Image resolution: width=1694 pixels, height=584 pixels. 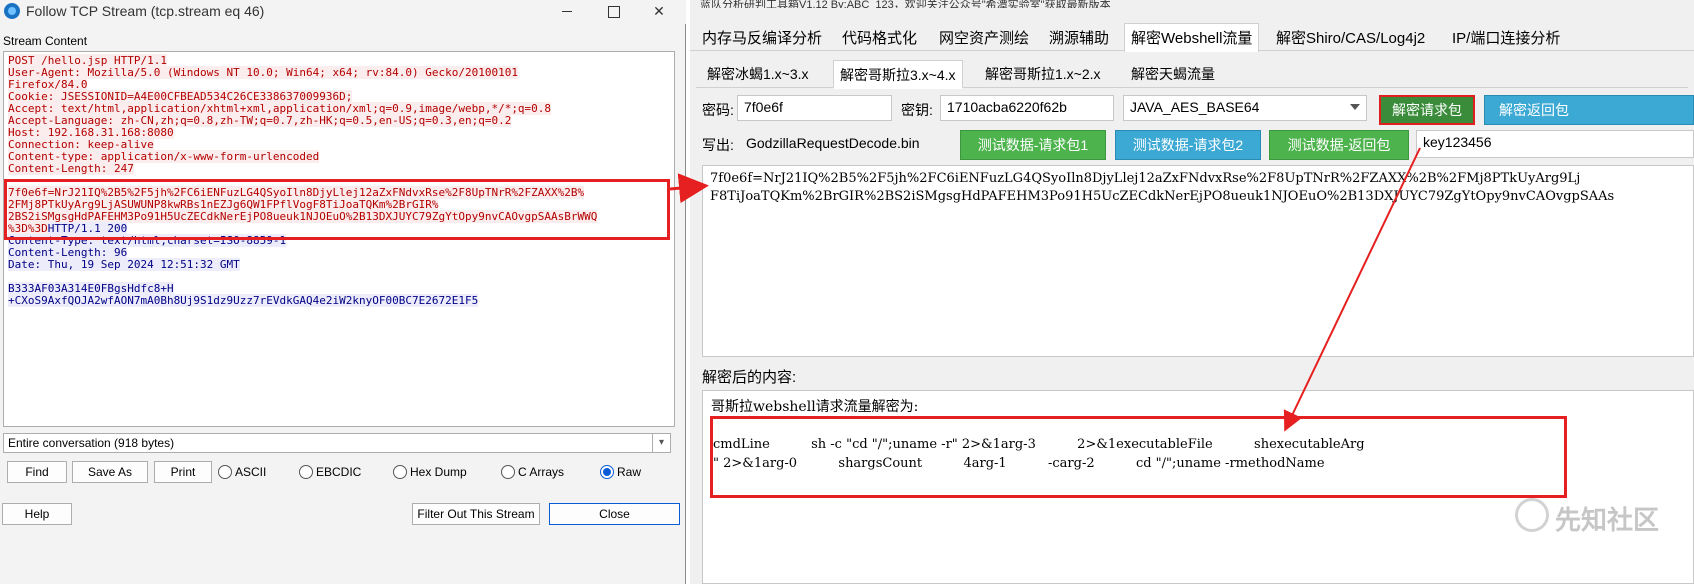 I want to click on decrypt-response-button: 解密返回包, so click(x=1589, y=110).